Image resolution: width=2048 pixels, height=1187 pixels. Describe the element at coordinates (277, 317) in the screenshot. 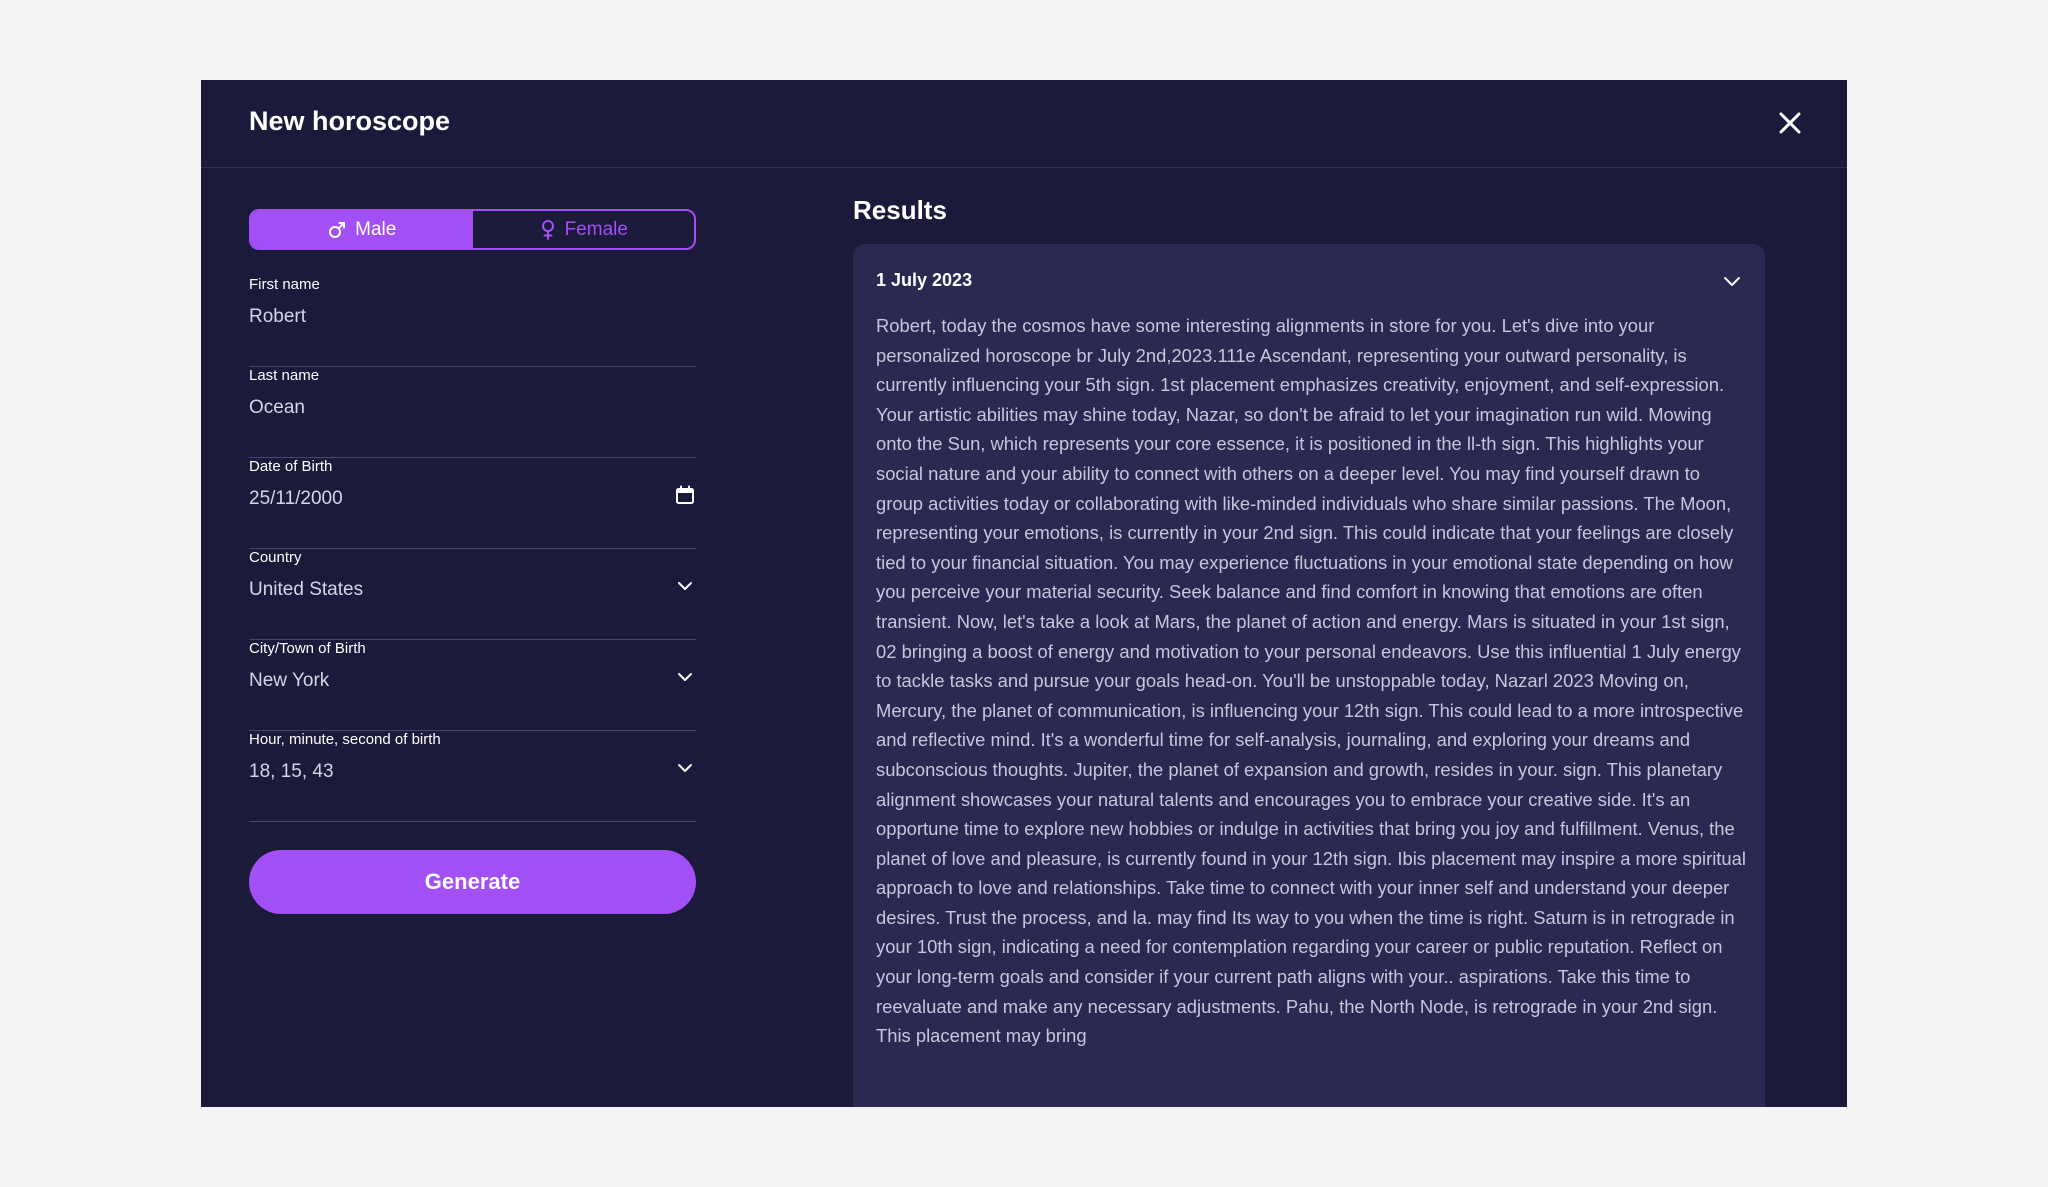

I see `first-name-input: Robert` at that location.